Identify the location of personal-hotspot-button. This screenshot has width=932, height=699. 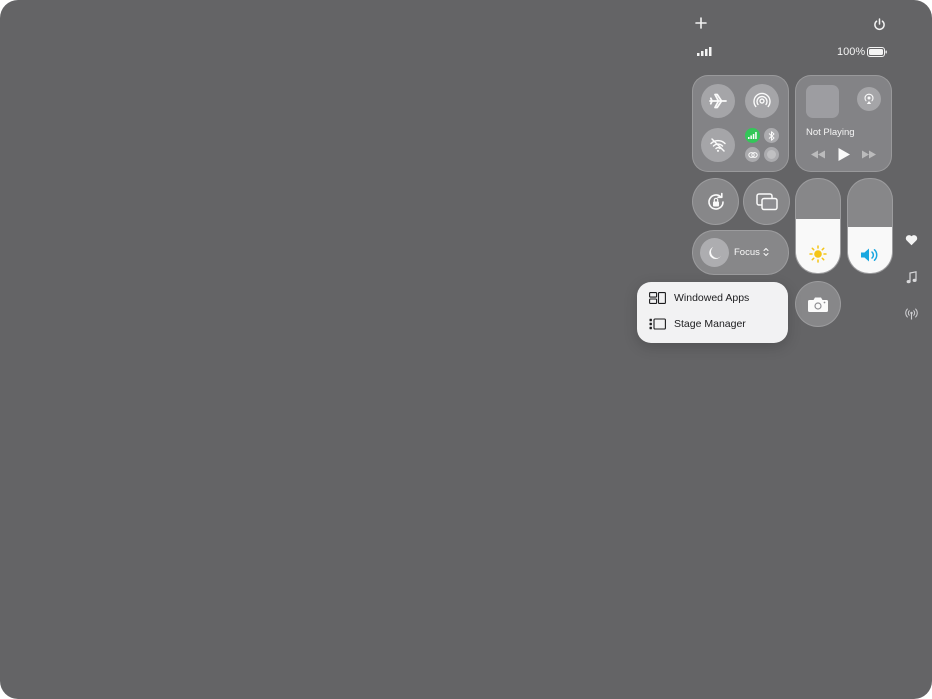
(752, 154).